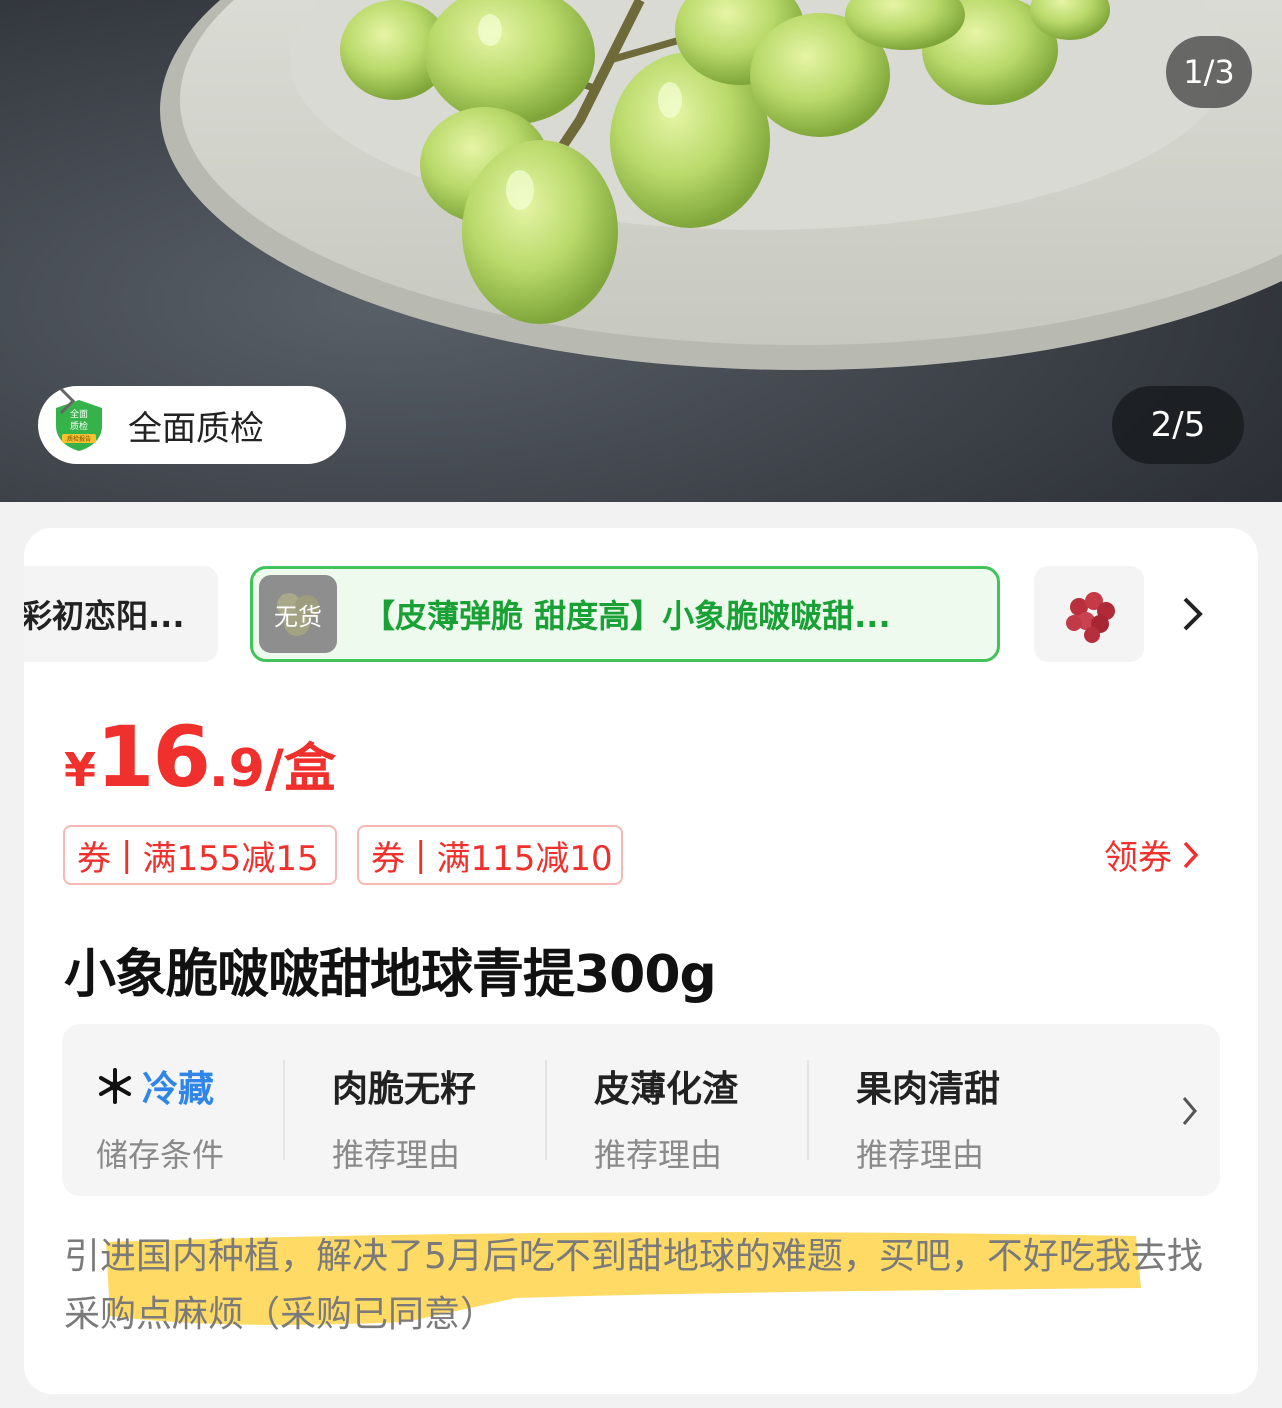 The height and width of the screenshot is (1408, 1282). What do you see at coordinates (160, 1118) in the screenshot?
I see `feature-storage: 冷藏 储存条件` at bounding box center [160, 1118].